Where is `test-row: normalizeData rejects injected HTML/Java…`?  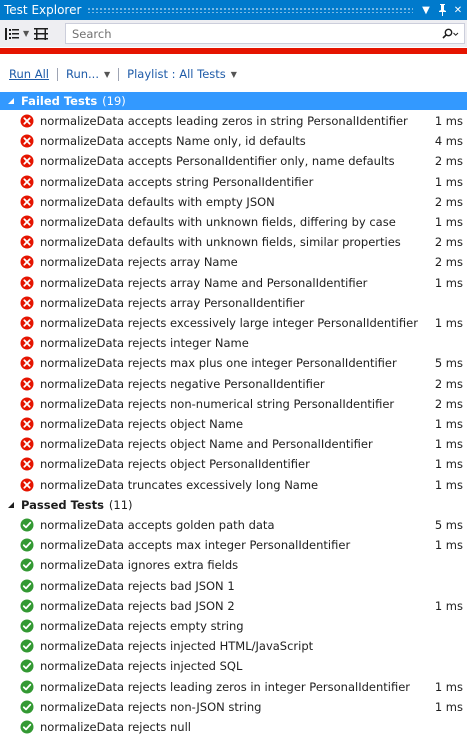
test-row: normalizeData rejects injected HTML/Java… is located at coordinates (233, 646).